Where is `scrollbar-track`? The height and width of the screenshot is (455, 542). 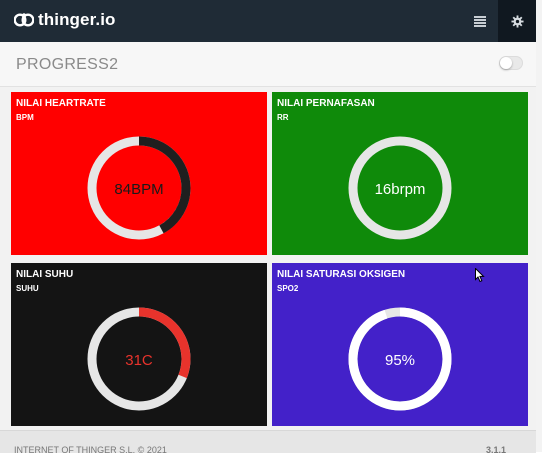 scrollbar-track is located at coordinates (539, 226).